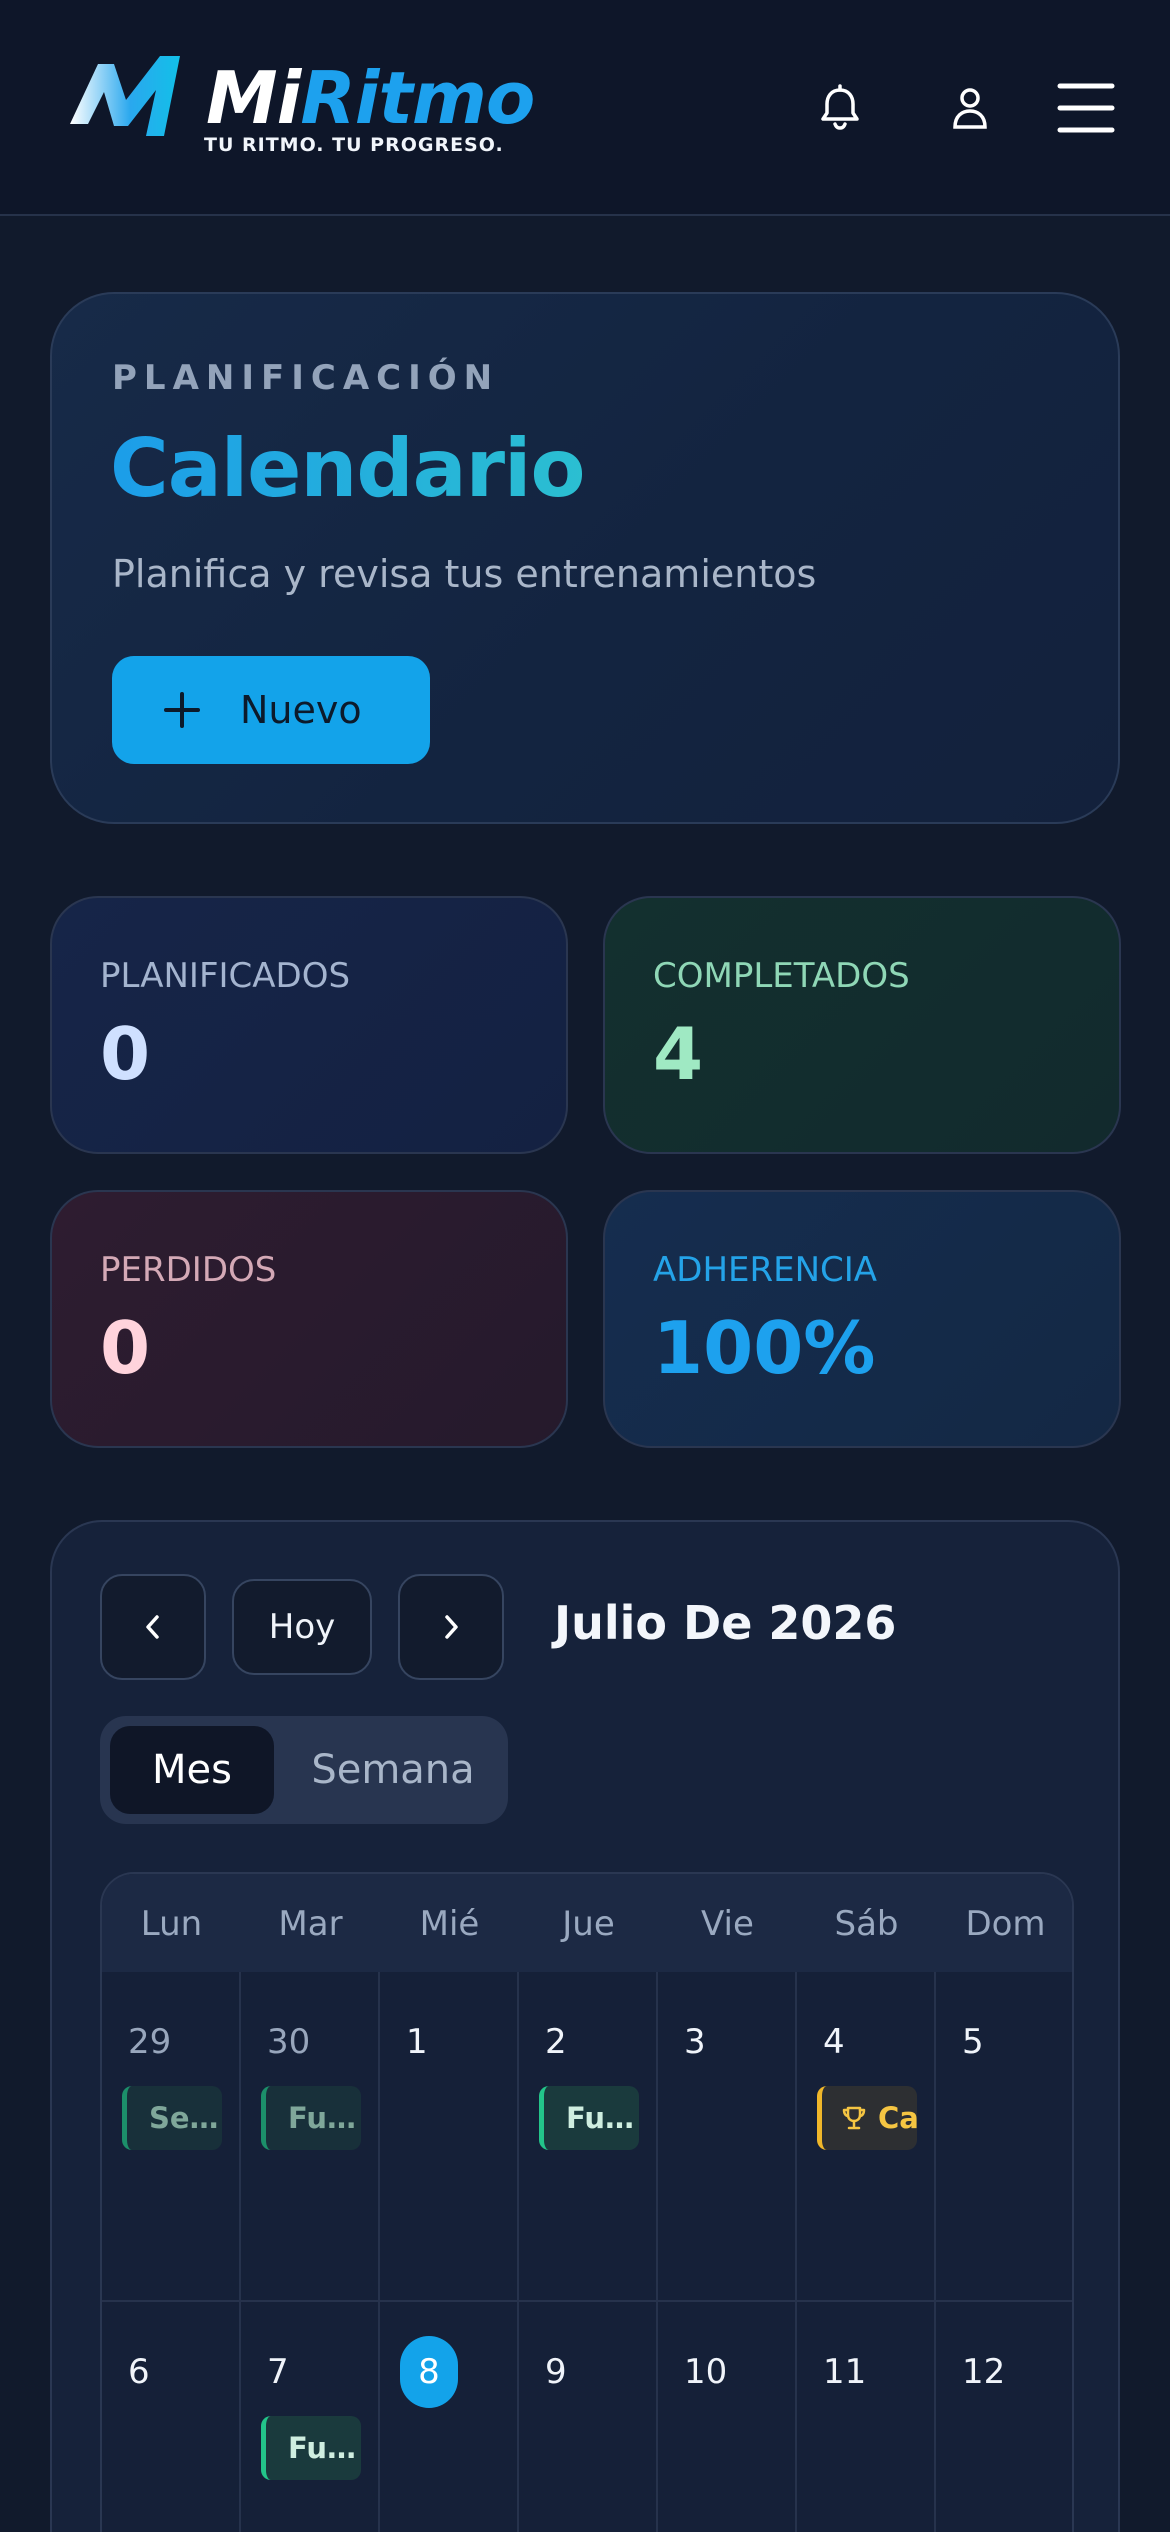 The height and width of the screenshot is (2532, 1170). Describe the element at coordinates (188, 1270) in the screenshot. I see `stat-label: PERDIDOS` at that location.